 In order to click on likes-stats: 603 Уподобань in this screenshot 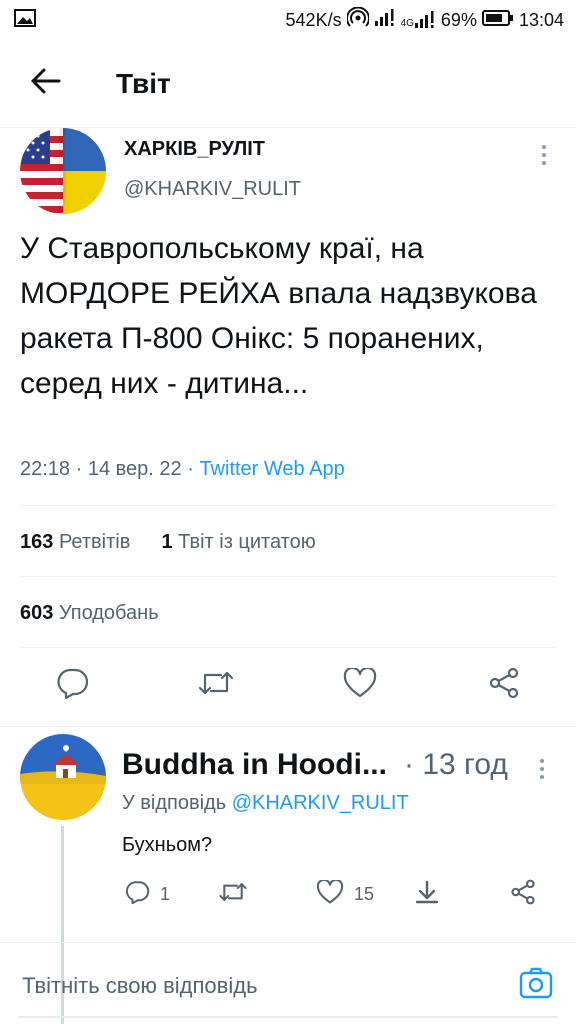, I will do `click(89, 613)`.